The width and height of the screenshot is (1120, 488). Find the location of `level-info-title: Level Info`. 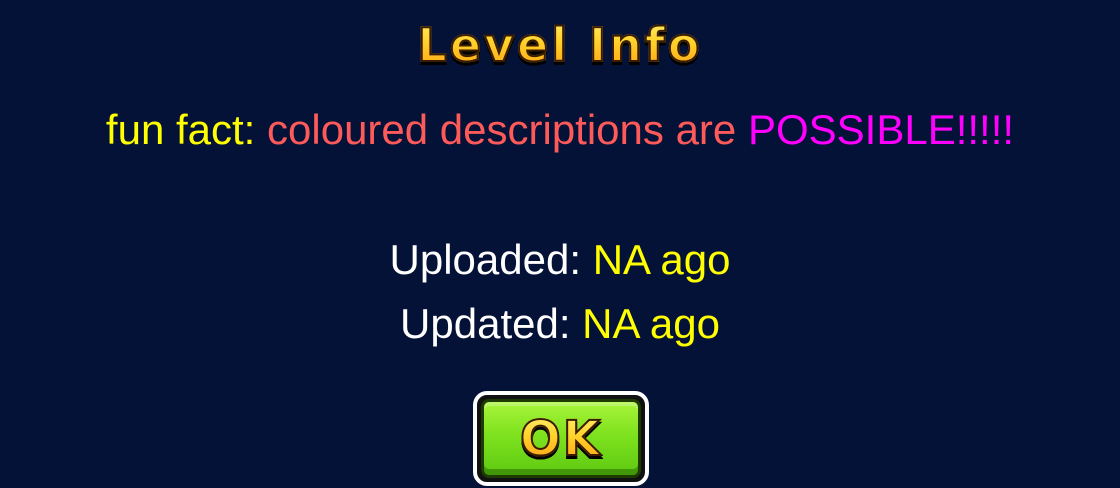

level-info-title: Level Info is located at coordinates (560, 45).